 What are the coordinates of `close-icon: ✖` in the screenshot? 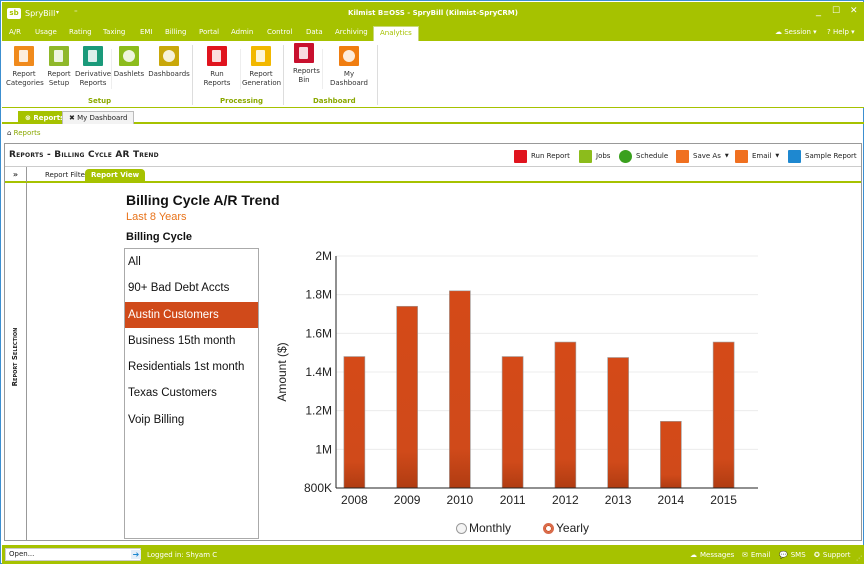 It's located at (73, 118).